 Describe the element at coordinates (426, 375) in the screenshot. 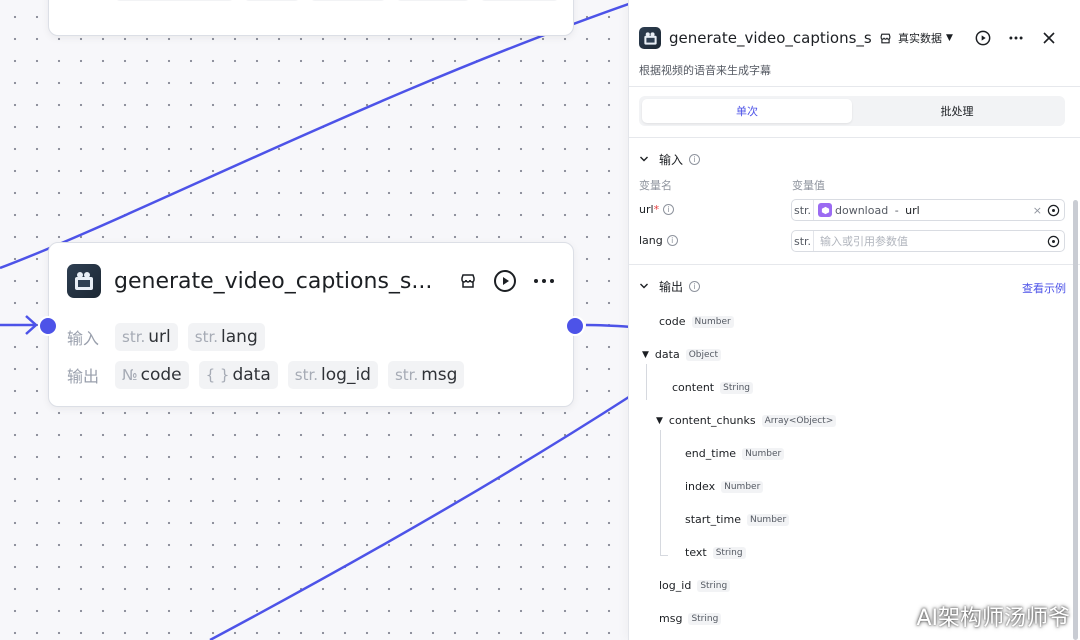

I see `plugin-output-msg: str. msg` at that location.